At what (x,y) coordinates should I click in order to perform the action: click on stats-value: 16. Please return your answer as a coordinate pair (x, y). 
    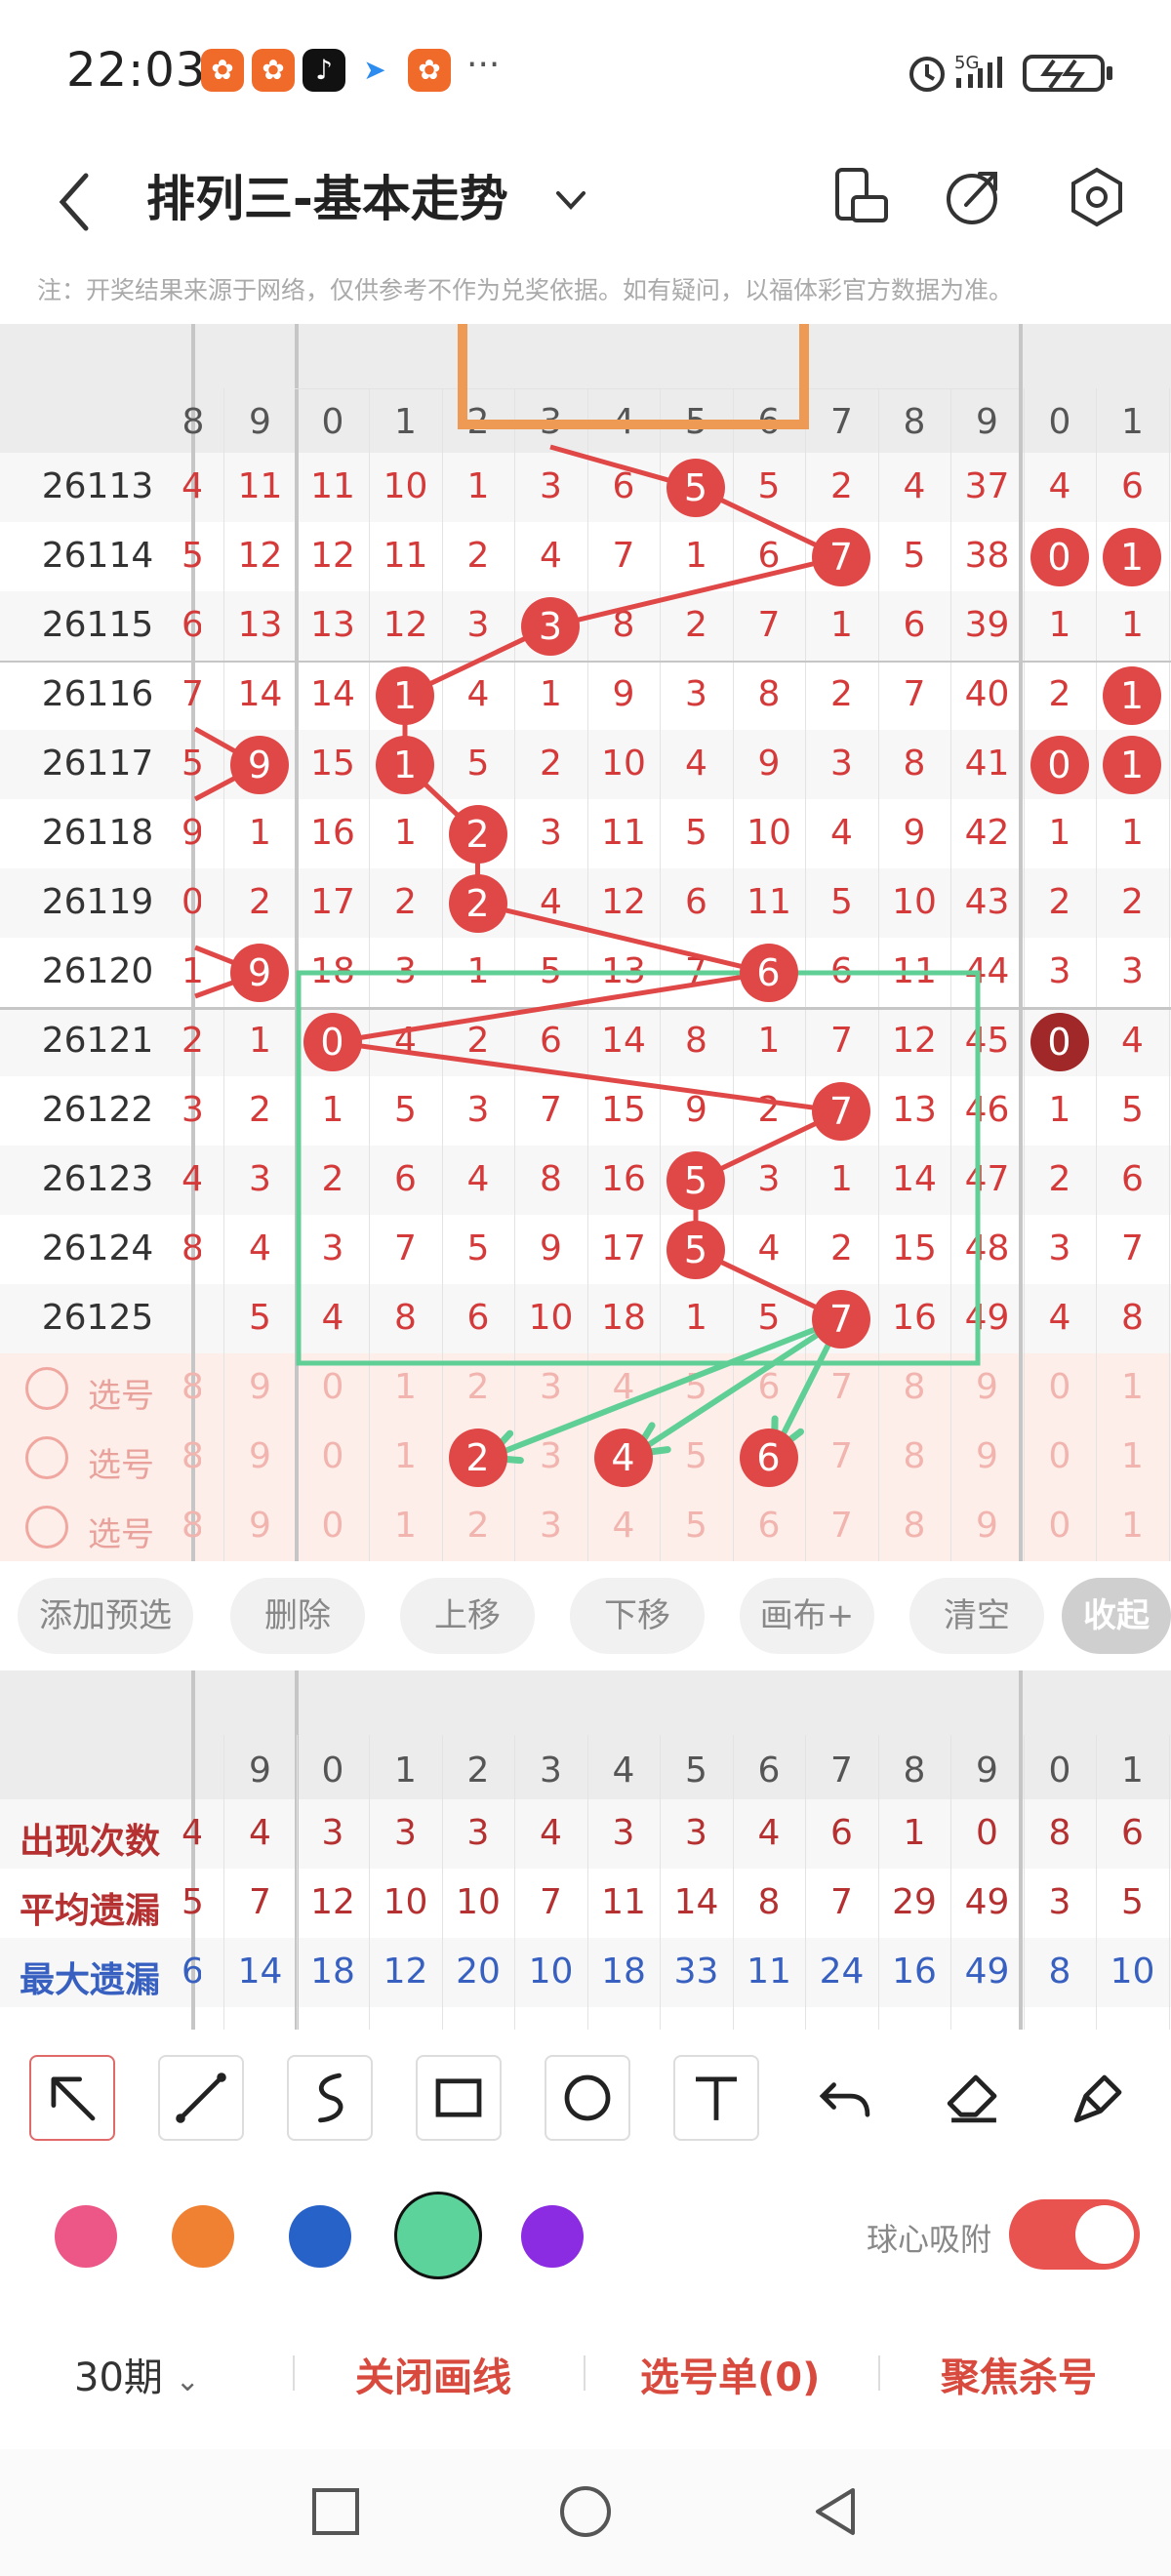
    Looking at the image, I should click on (914, 1972).